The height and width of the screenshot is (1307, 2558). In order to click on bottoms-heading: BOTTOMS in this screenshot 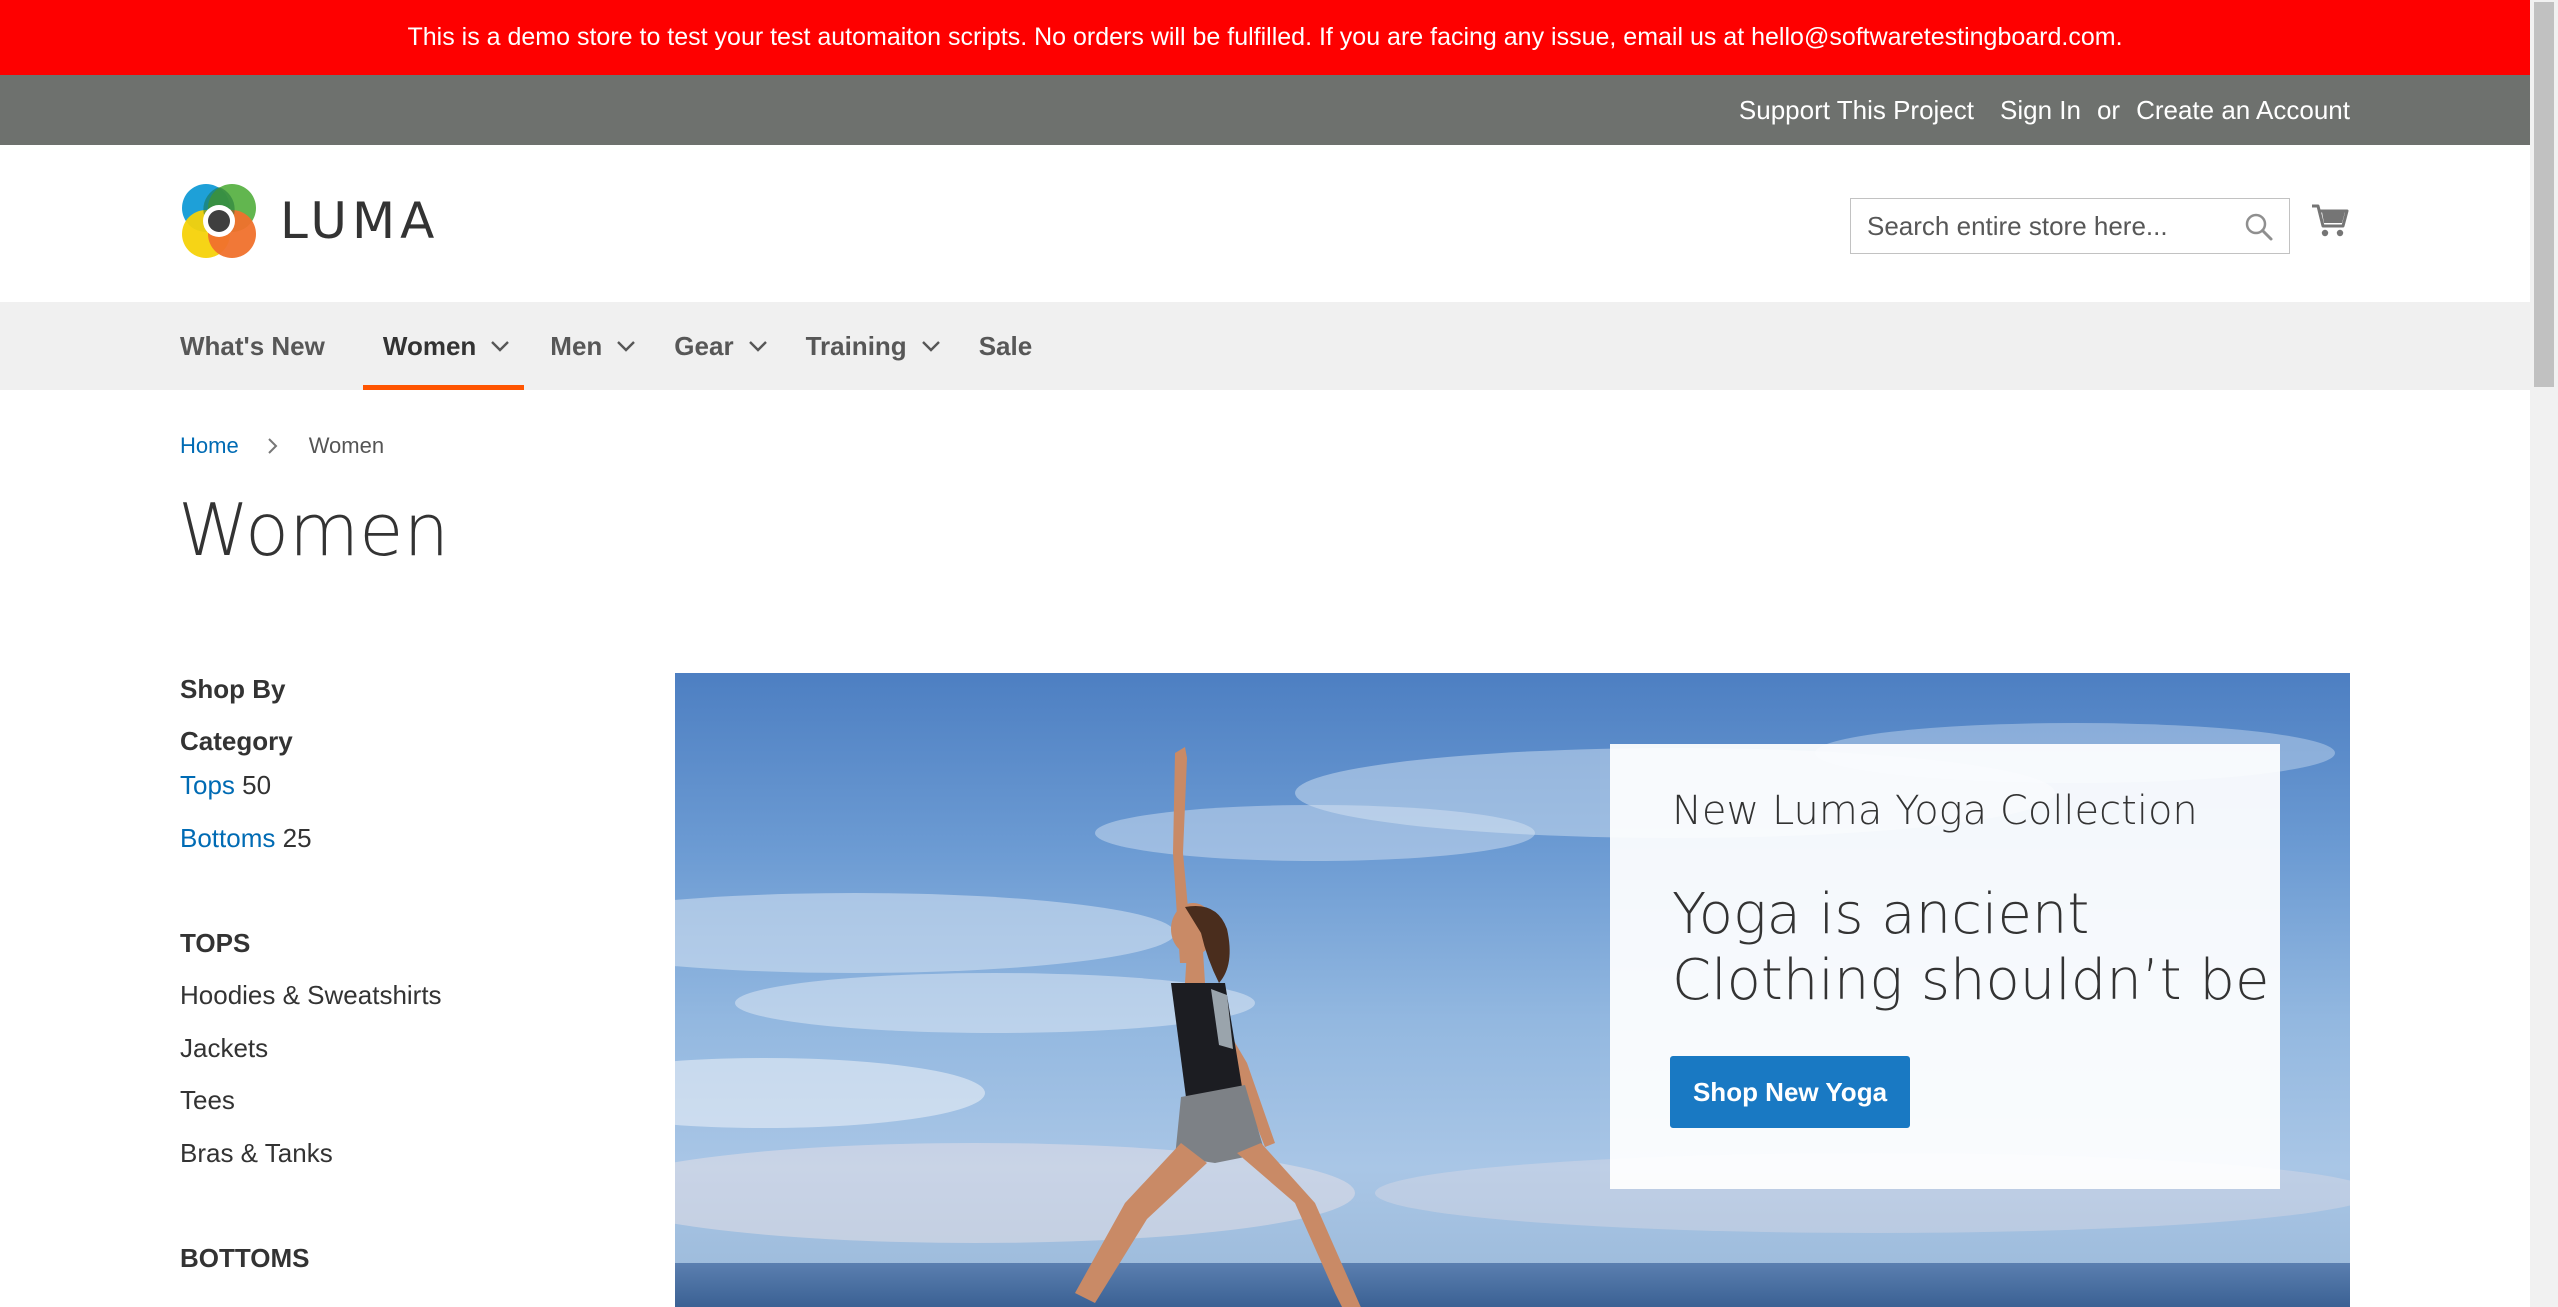, I will do `click(245, 1258)`.